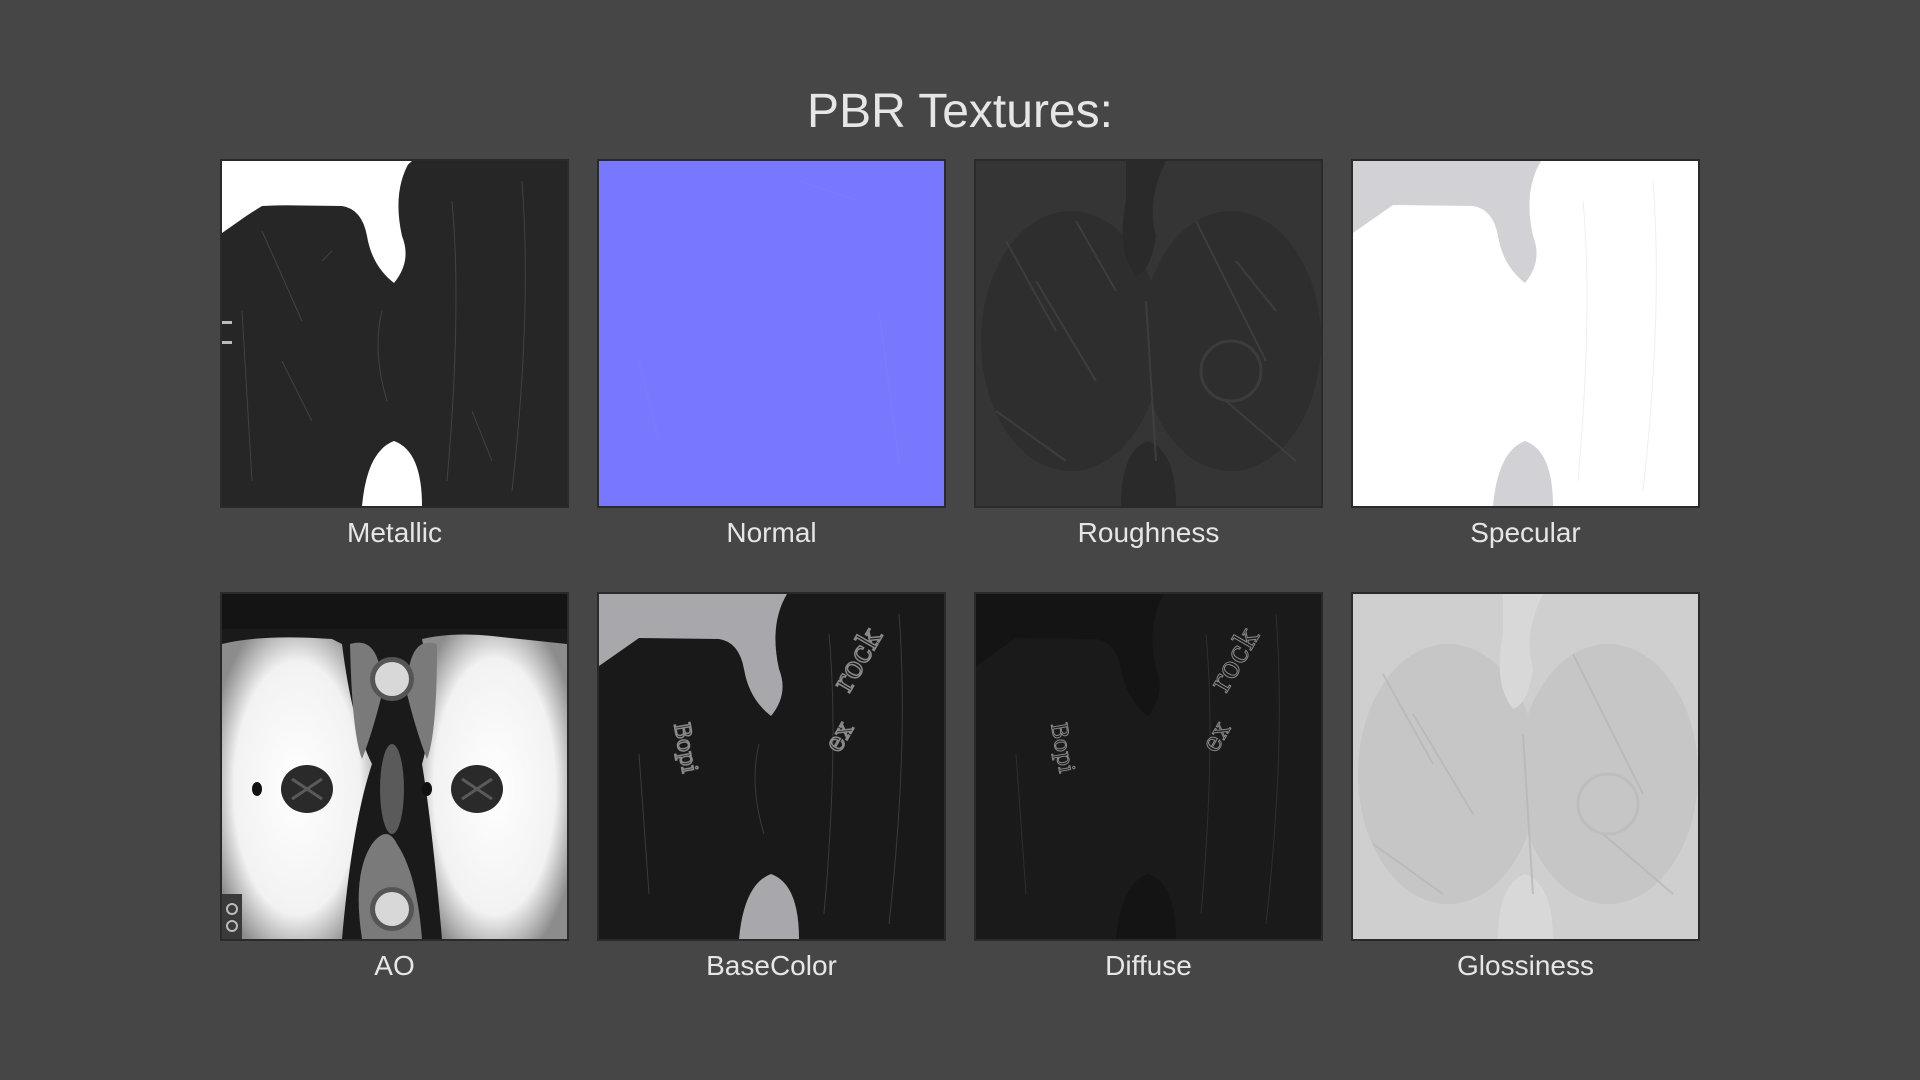  I want to click on texture-label: AO, so click(394, 965).